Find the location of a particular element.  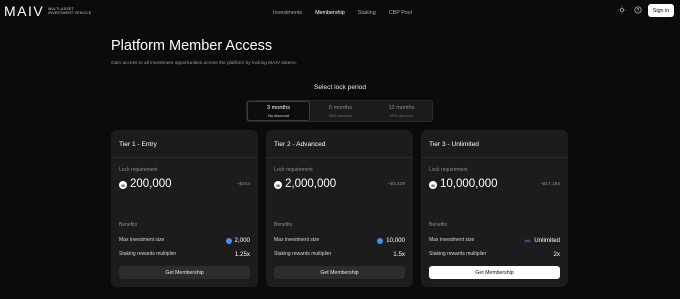

staking-multiplier-value: 1.5x is located at coordinates (399, 254).